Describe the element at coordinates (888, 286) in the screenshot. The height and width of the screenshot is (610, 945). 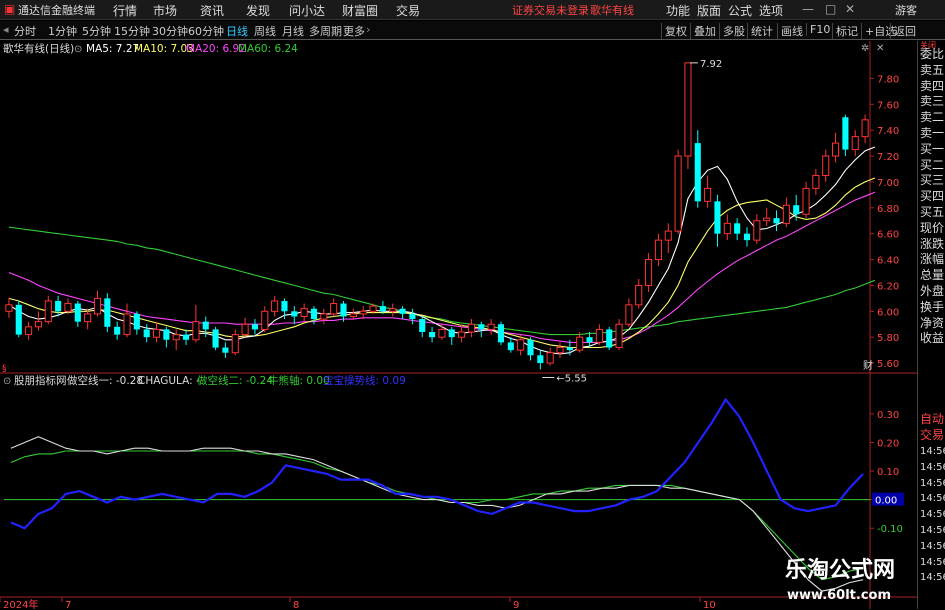
I see `y-tick-label: 6.20` at that location.